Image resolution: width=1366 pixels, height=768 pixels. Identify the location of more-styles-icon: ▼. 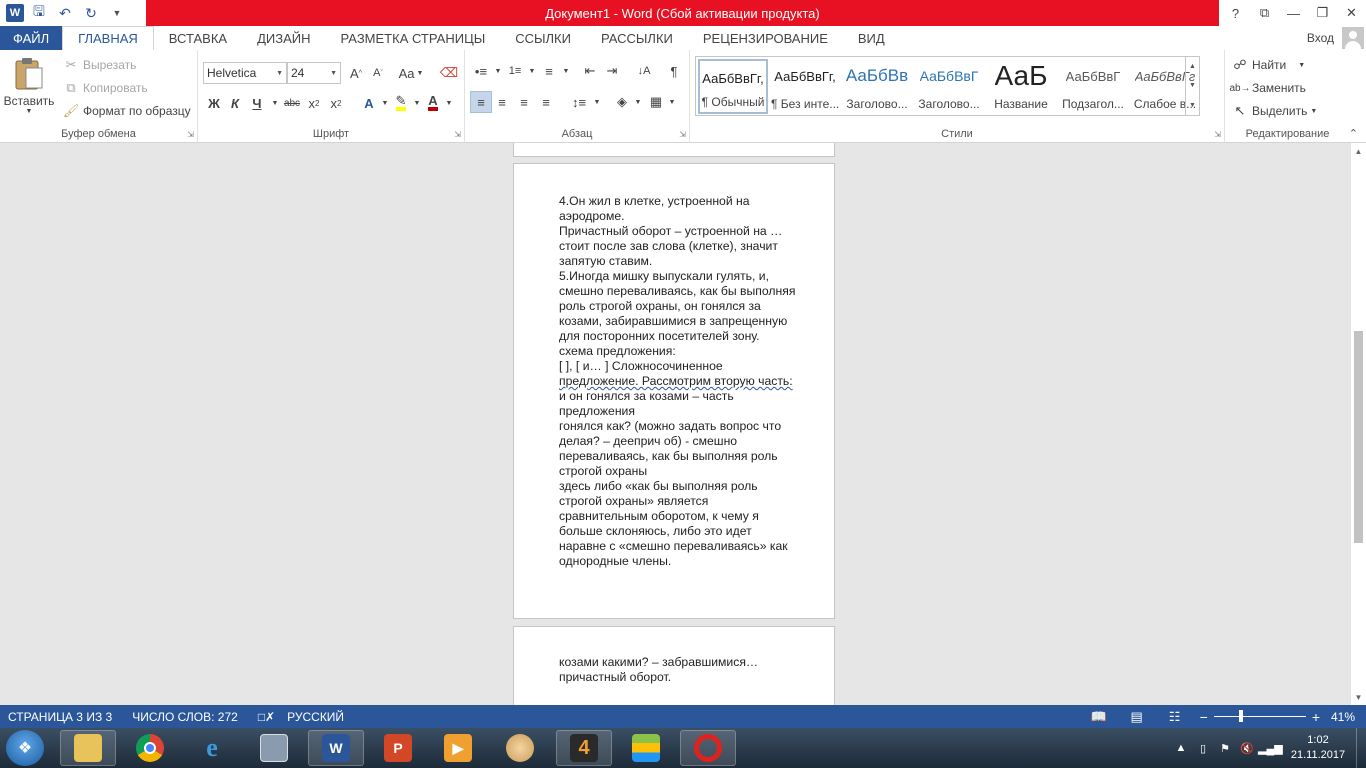
(1192, 105).